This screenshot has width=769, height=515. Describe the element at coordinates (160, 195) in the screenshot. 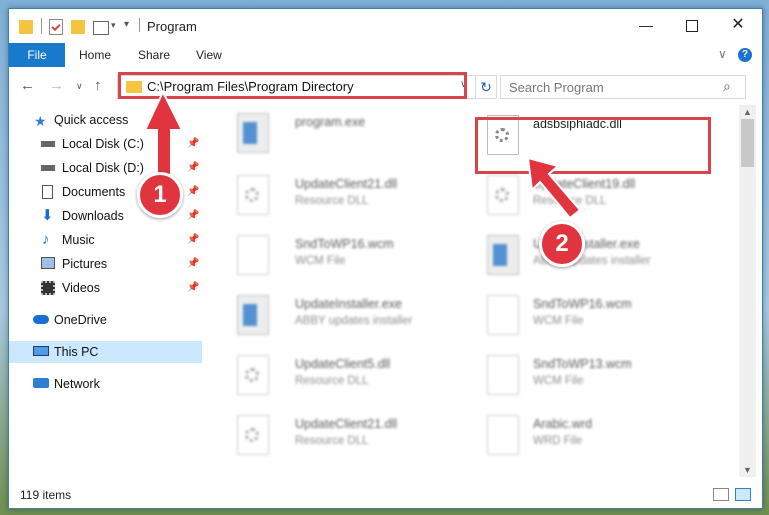

I see `step-1-badge: 1` at that location.